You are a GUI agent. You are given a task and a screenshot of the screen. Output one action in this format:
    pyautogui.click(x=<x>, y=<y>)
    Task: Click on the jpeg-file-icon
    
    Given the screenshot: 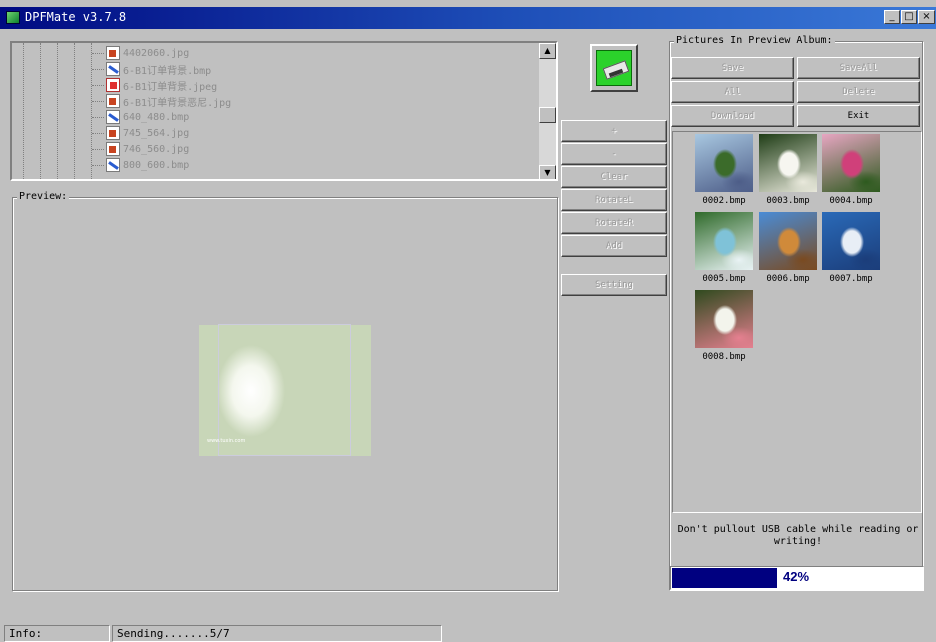 What is the action you would take?
    pyautogui.click(x=113, y=85)
    